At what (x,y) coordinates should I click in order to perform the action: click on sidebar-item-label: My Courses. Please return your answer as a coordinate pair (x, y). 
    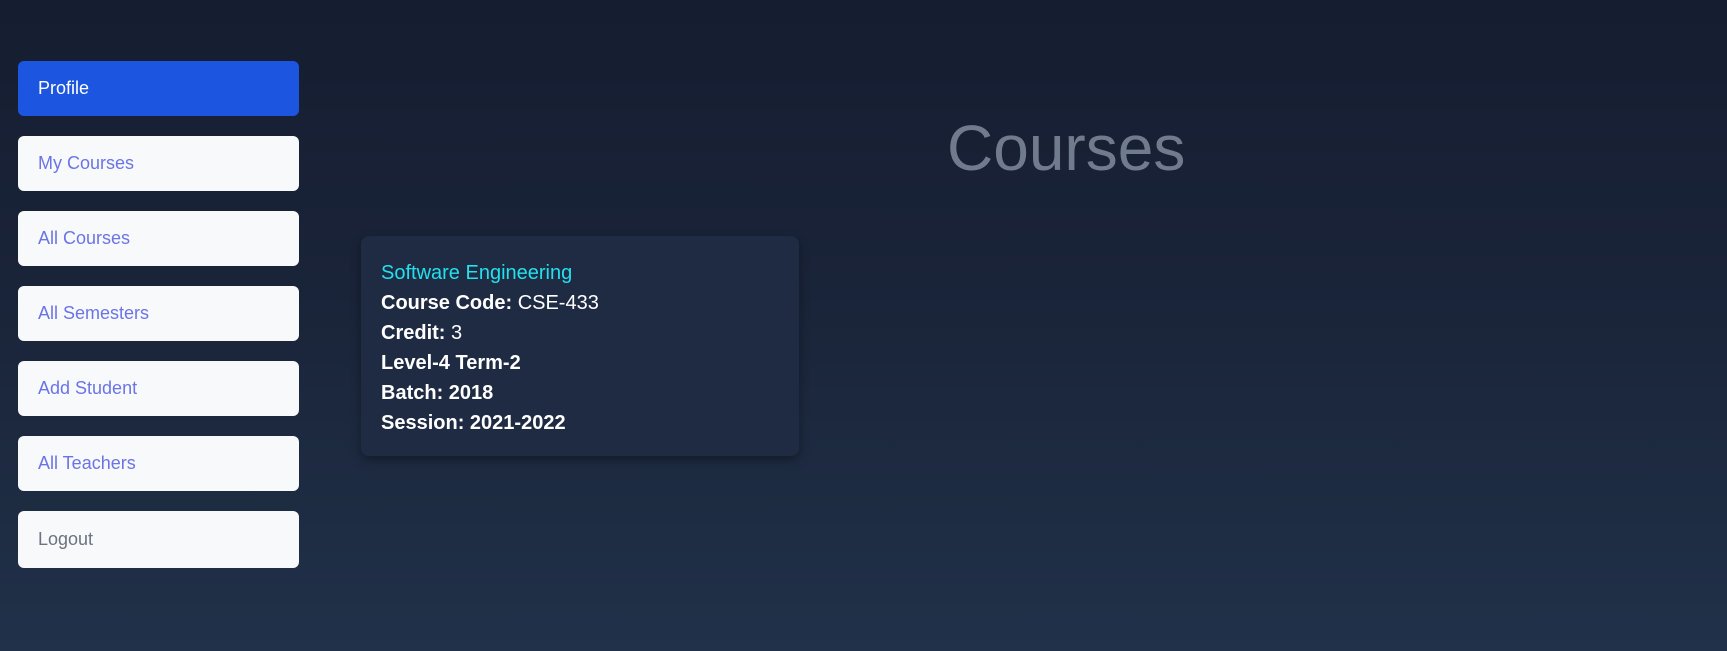
    Looking at the image, I should click on (86, 163).